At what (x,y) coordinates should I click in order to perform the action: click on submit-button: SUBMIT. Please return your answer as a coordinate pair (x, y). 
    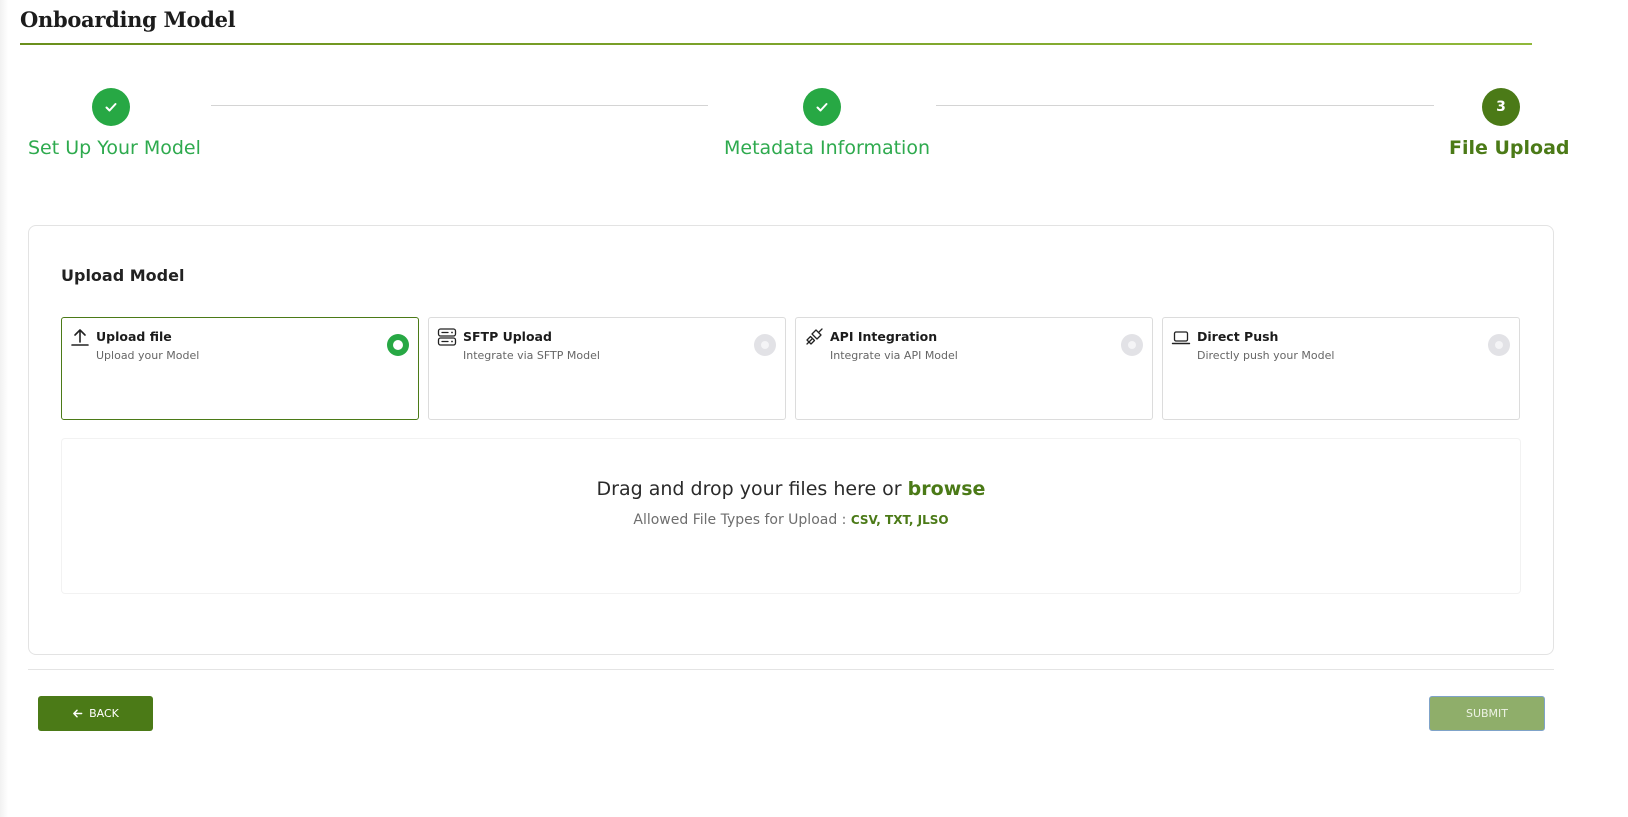
    Looking at the image, I should click on (1487, 713).